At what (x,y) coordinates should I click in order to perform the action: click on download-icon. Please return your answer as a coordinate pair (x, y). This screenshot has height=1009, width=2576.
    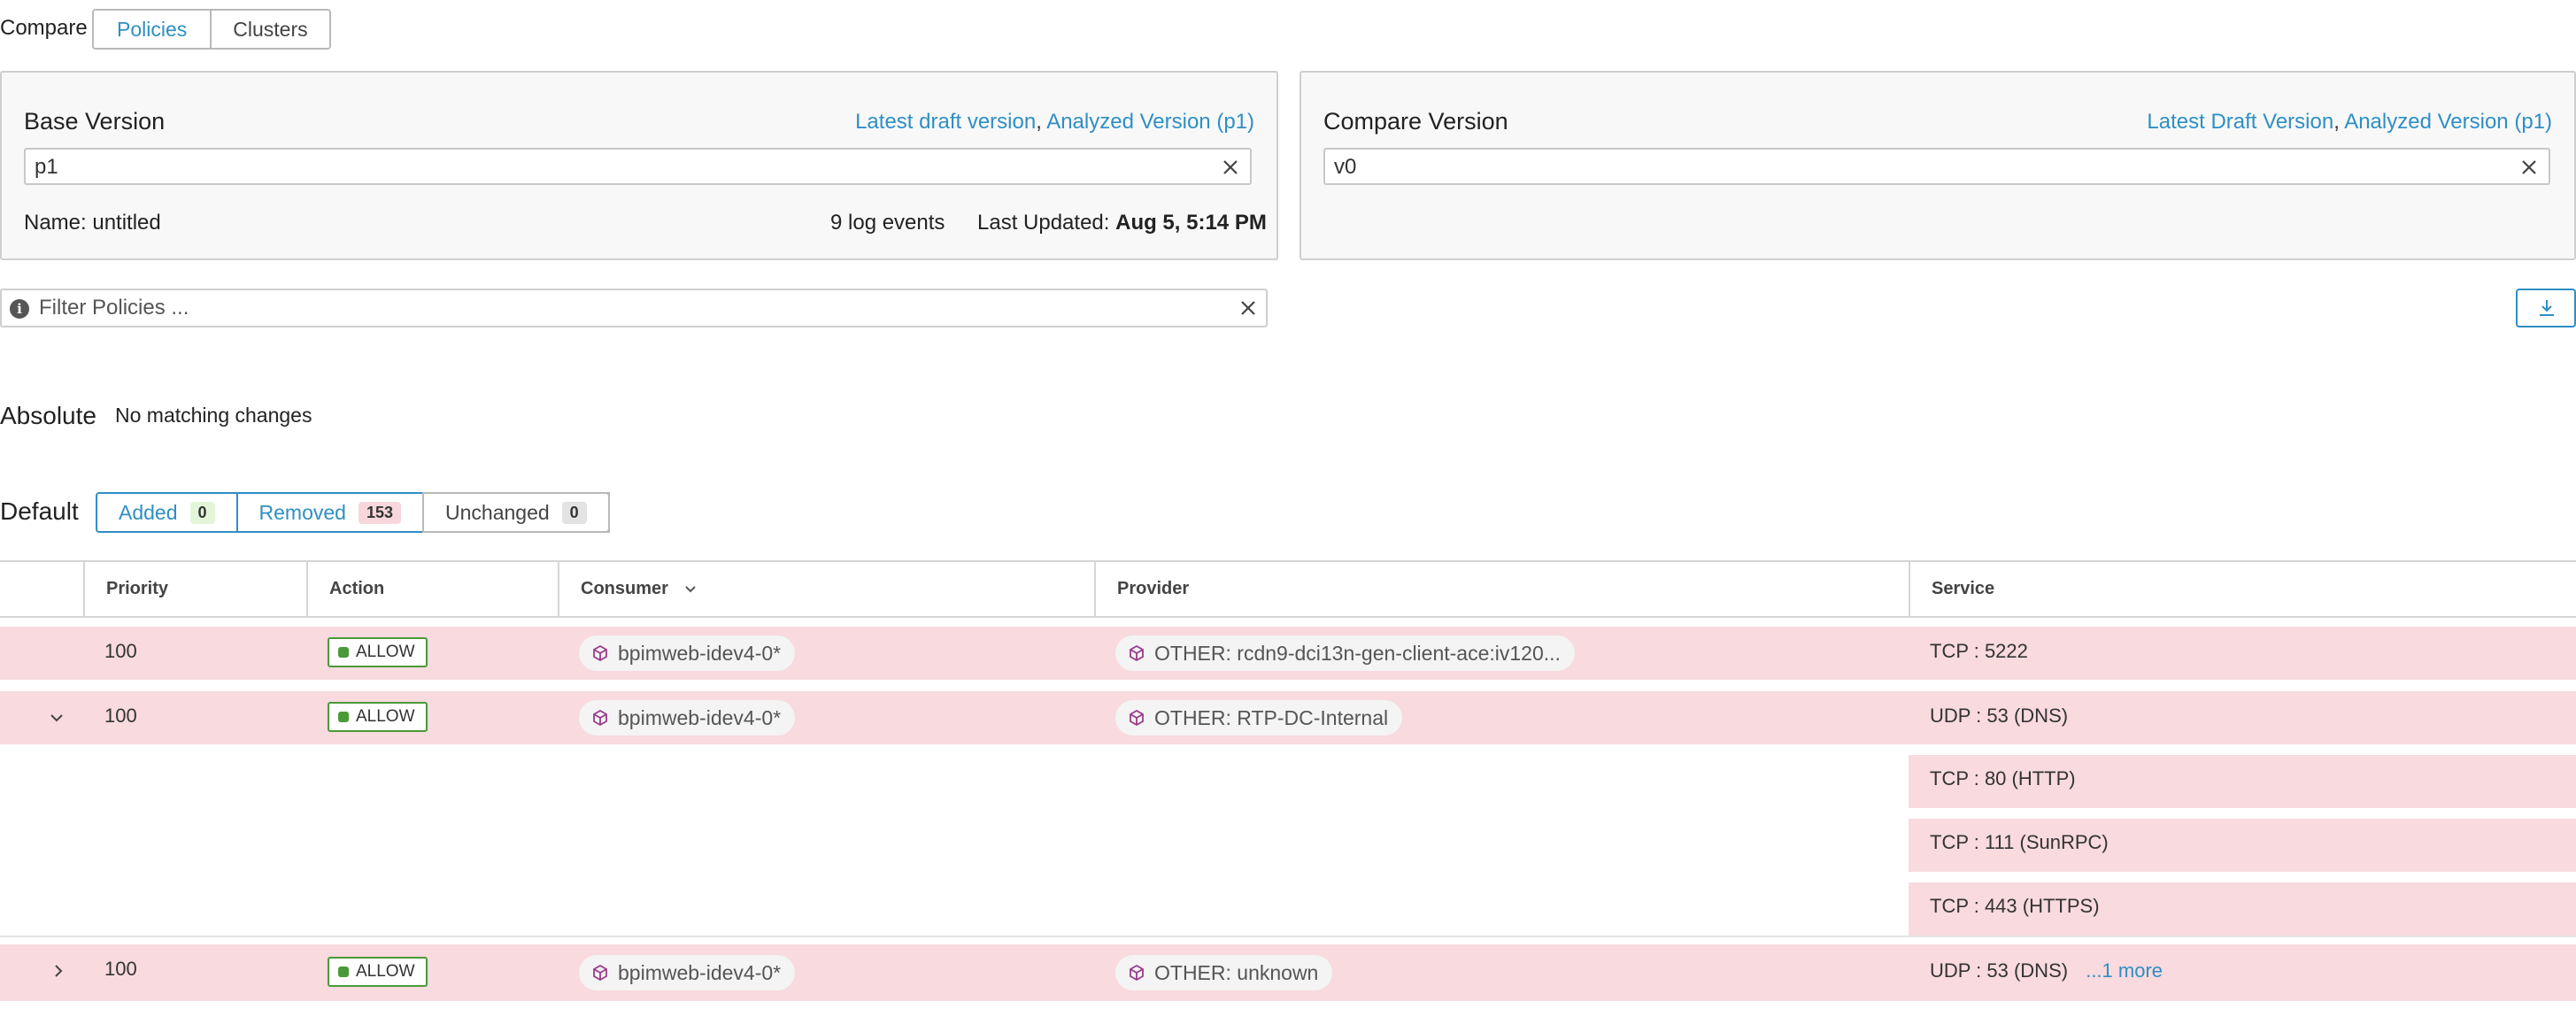
    Looking at the image, I should click on (2547, 308).